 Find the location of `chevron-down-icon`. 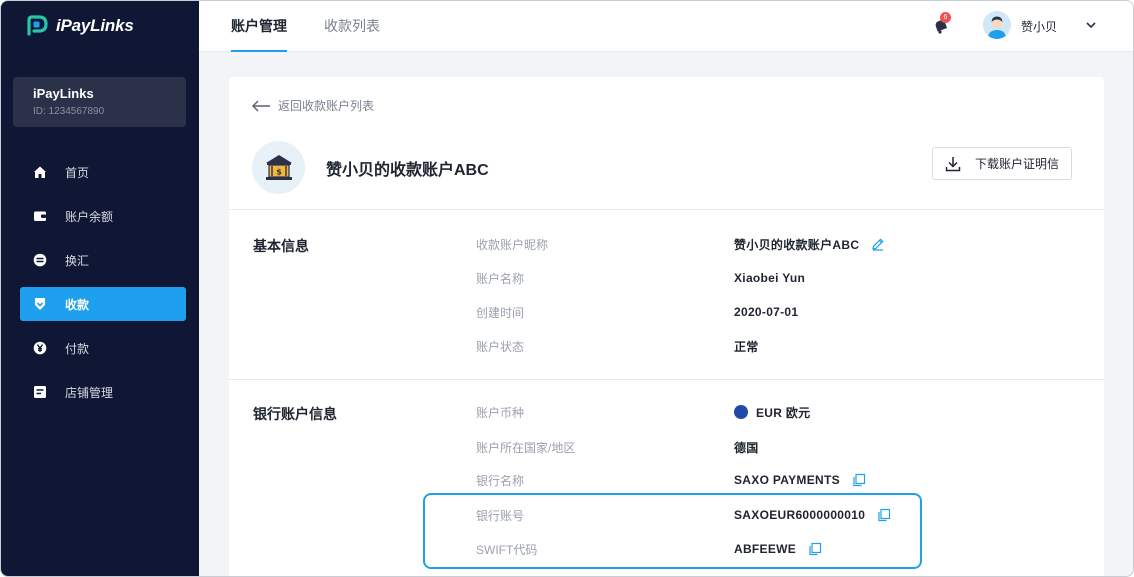

chevron-down-icon is located at coordinates (1091, 25).